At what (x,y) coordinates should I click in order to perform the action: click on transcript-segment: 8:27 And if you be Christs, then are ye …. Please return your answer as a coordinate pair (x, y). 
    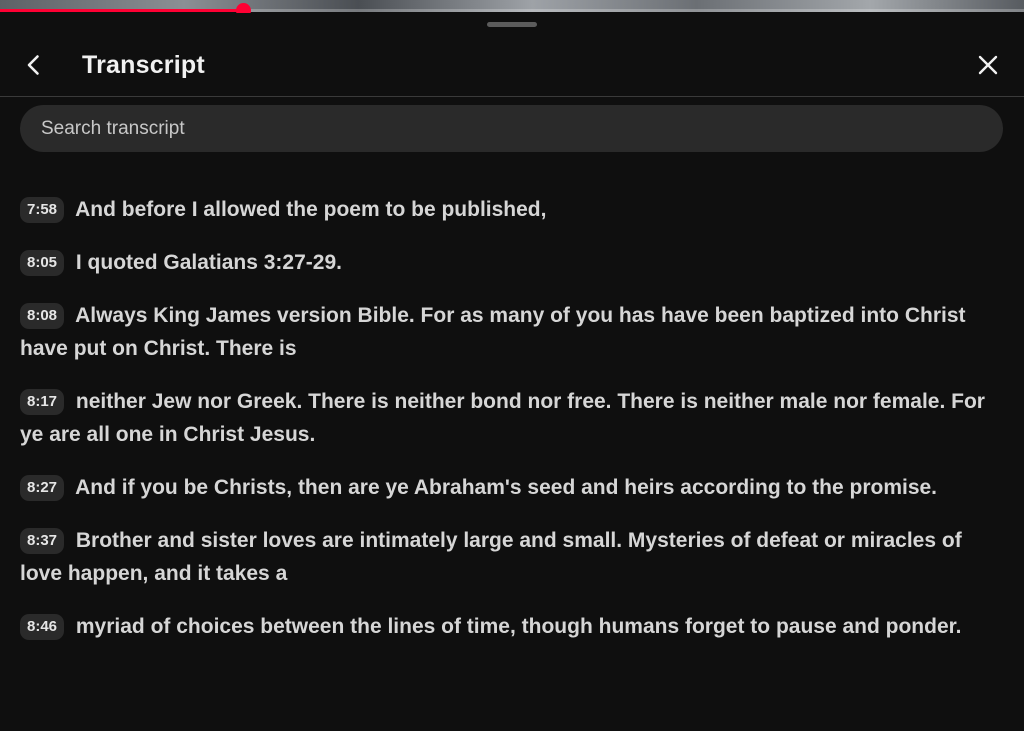
    Looking at the image, I should click on (507, 487).